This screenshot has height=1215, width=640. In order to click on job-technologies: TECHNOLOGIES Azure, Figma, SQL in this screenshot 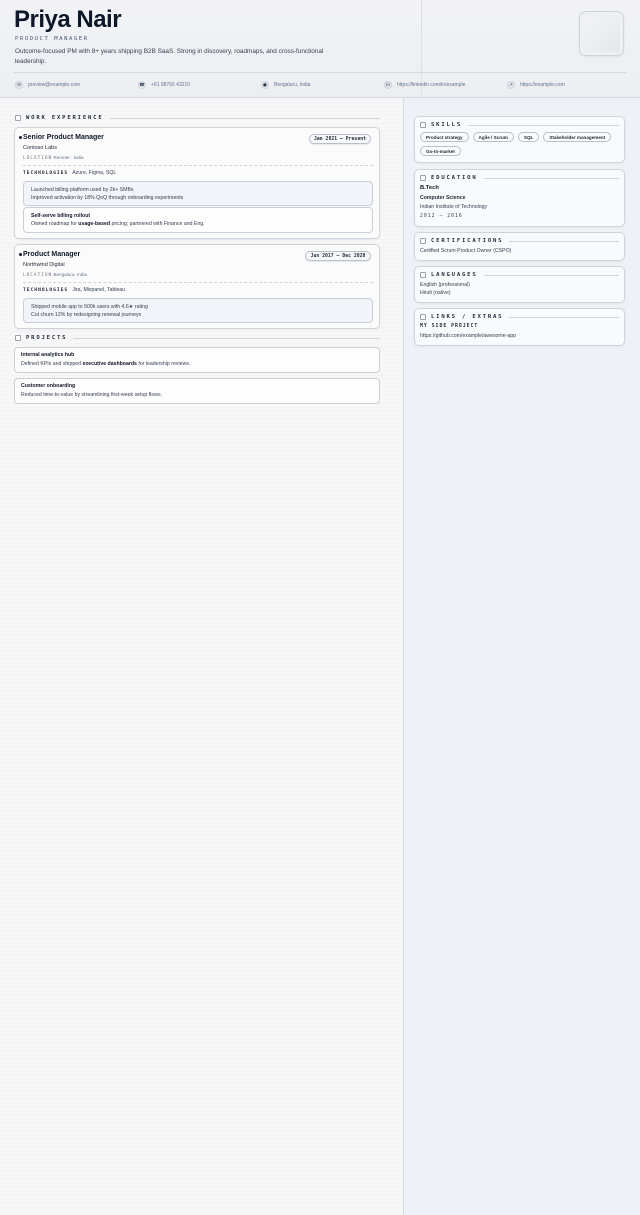, I will do `click(69, 173)`.